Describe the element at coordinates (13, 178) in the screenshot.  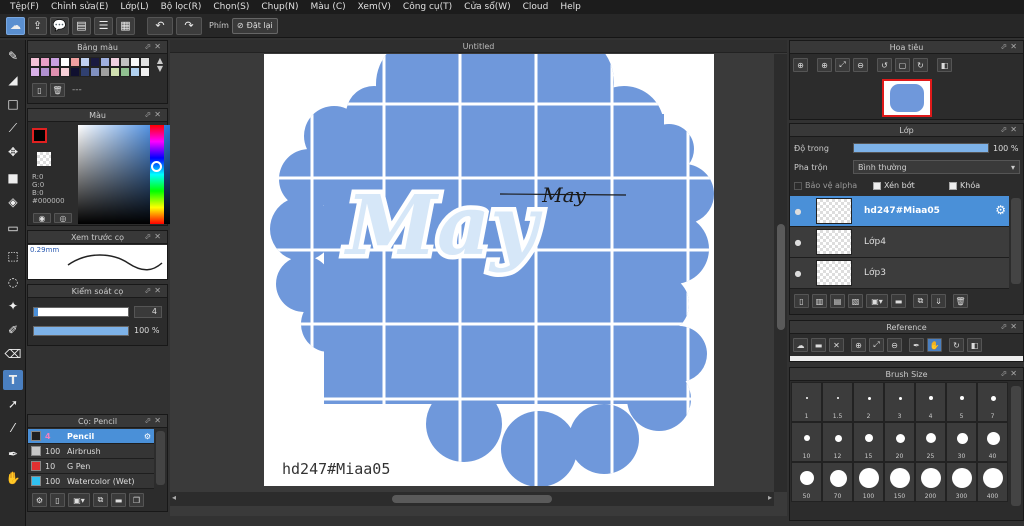
I see `fill-rect-tool: ■` at that location.